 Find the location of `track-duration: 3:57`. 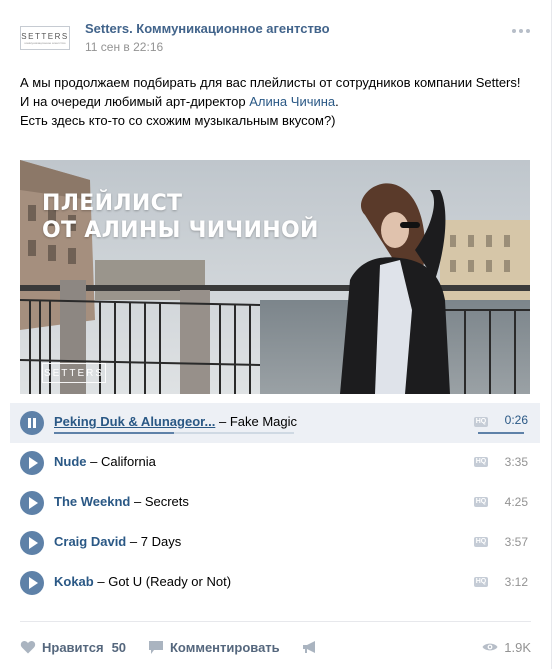

track-duration: 3:57 is located at coordinates (516, 542).